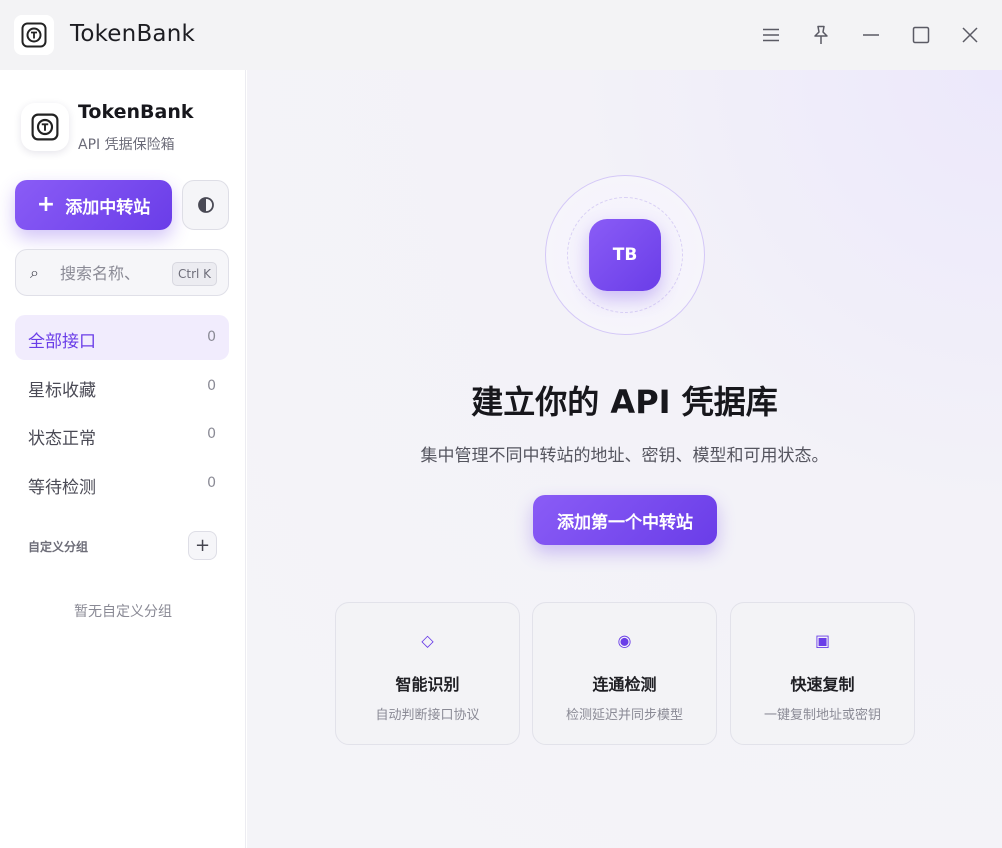 Image resolution: width=1002 pixels, height=848 pixels. What do you see at coordinates (34, 272) in the screenshot?
I see `search-icon: ⌕` at bounding box center [34, 272].